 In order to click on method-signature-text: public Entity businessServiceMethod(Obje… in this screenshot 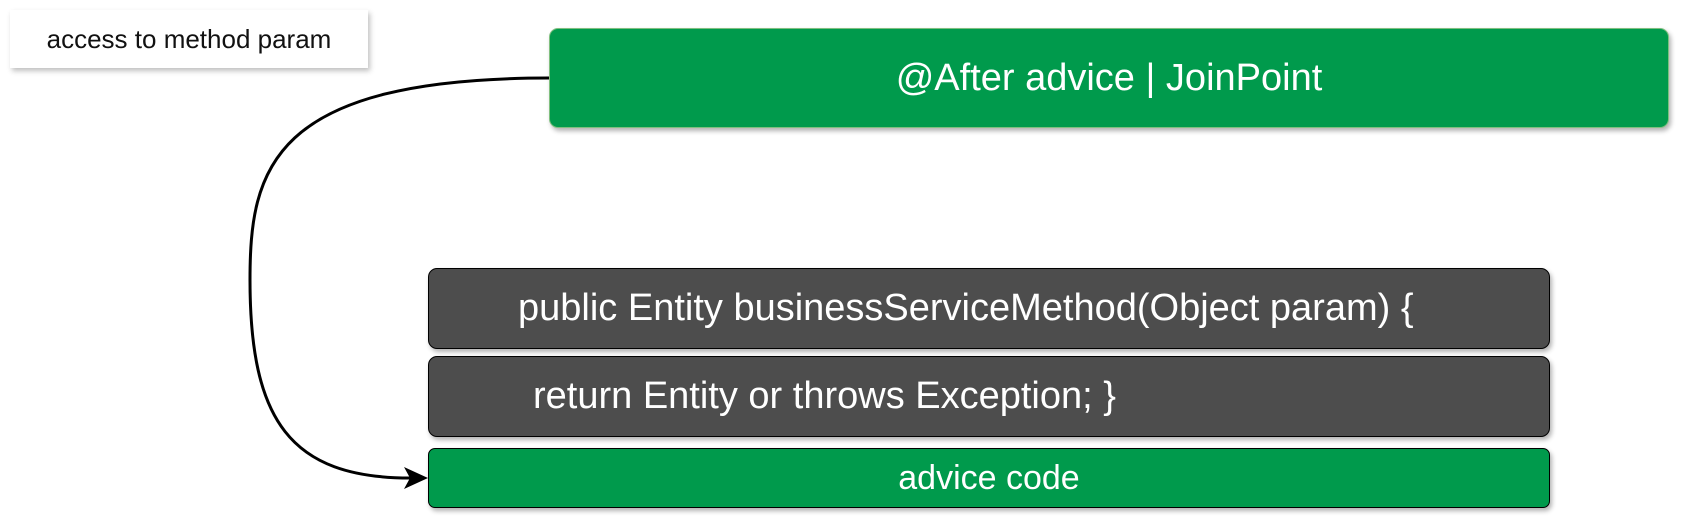, I will do `click(966, 308)`.